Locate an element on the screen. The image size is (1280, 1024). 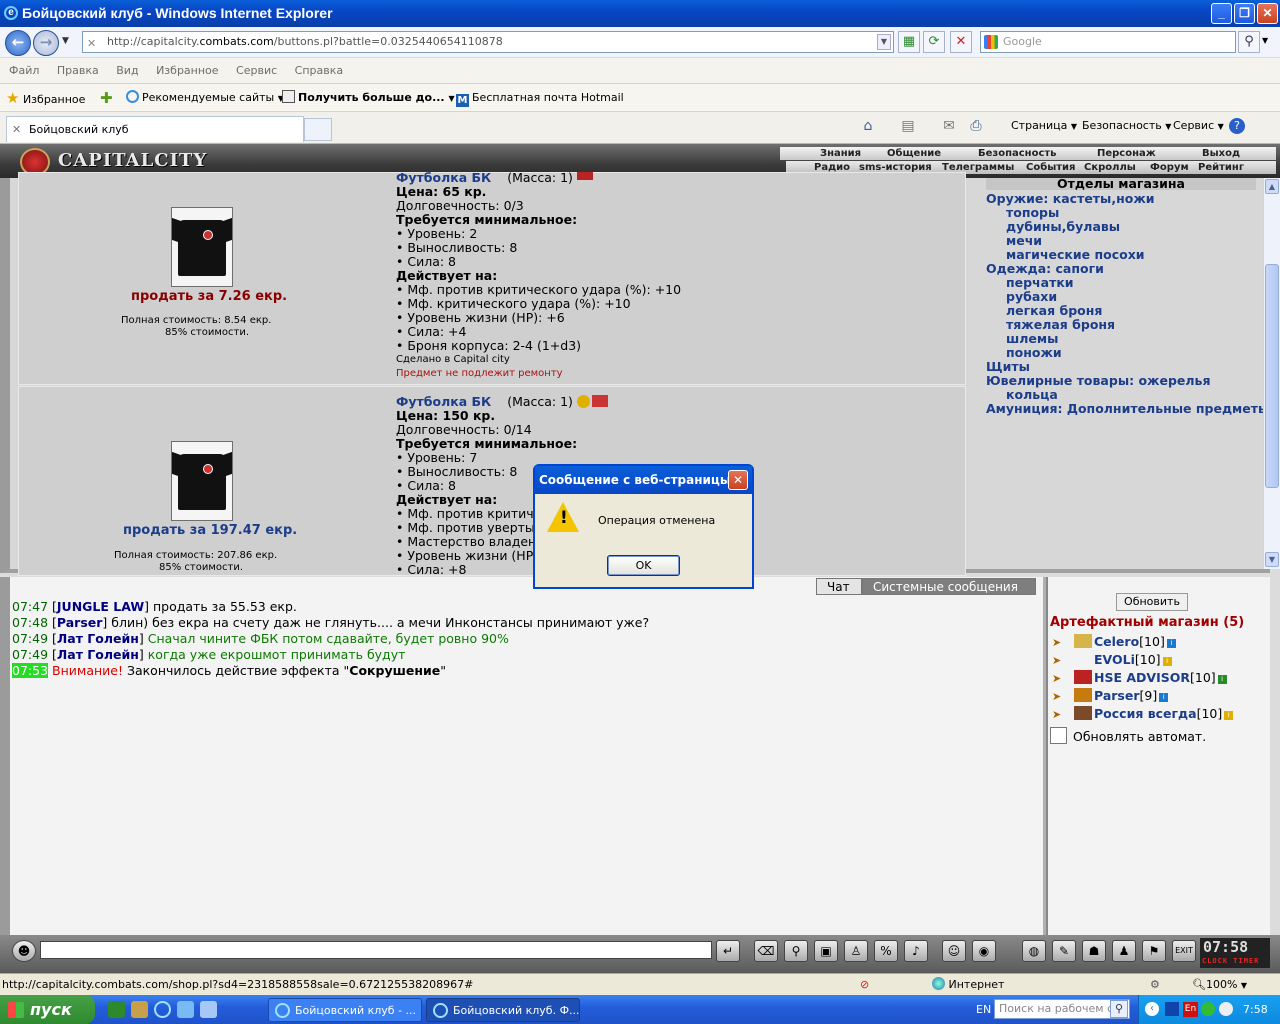
sell-button: продать за 7.26 екр. is located at coordinates (209, 296).